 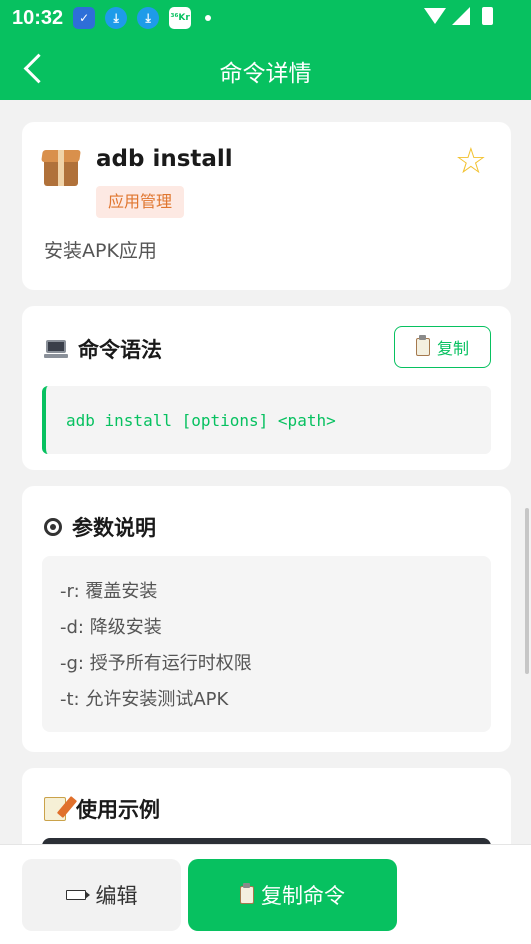 I want to click on command-description: 安装APK应用, so click(x=100, y=251).